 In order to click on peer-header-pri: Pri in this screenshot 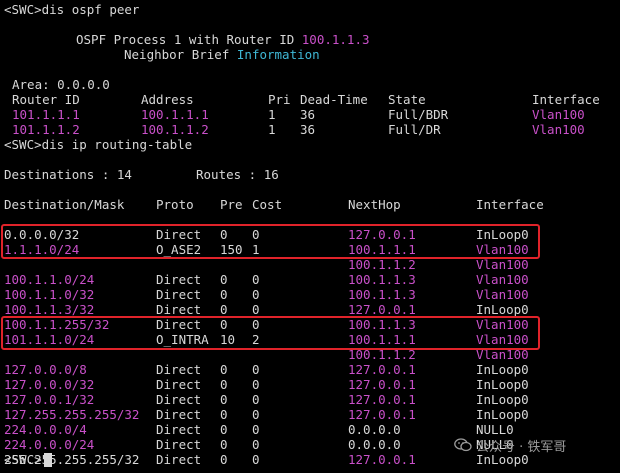, I will do `click(279, 99)`.